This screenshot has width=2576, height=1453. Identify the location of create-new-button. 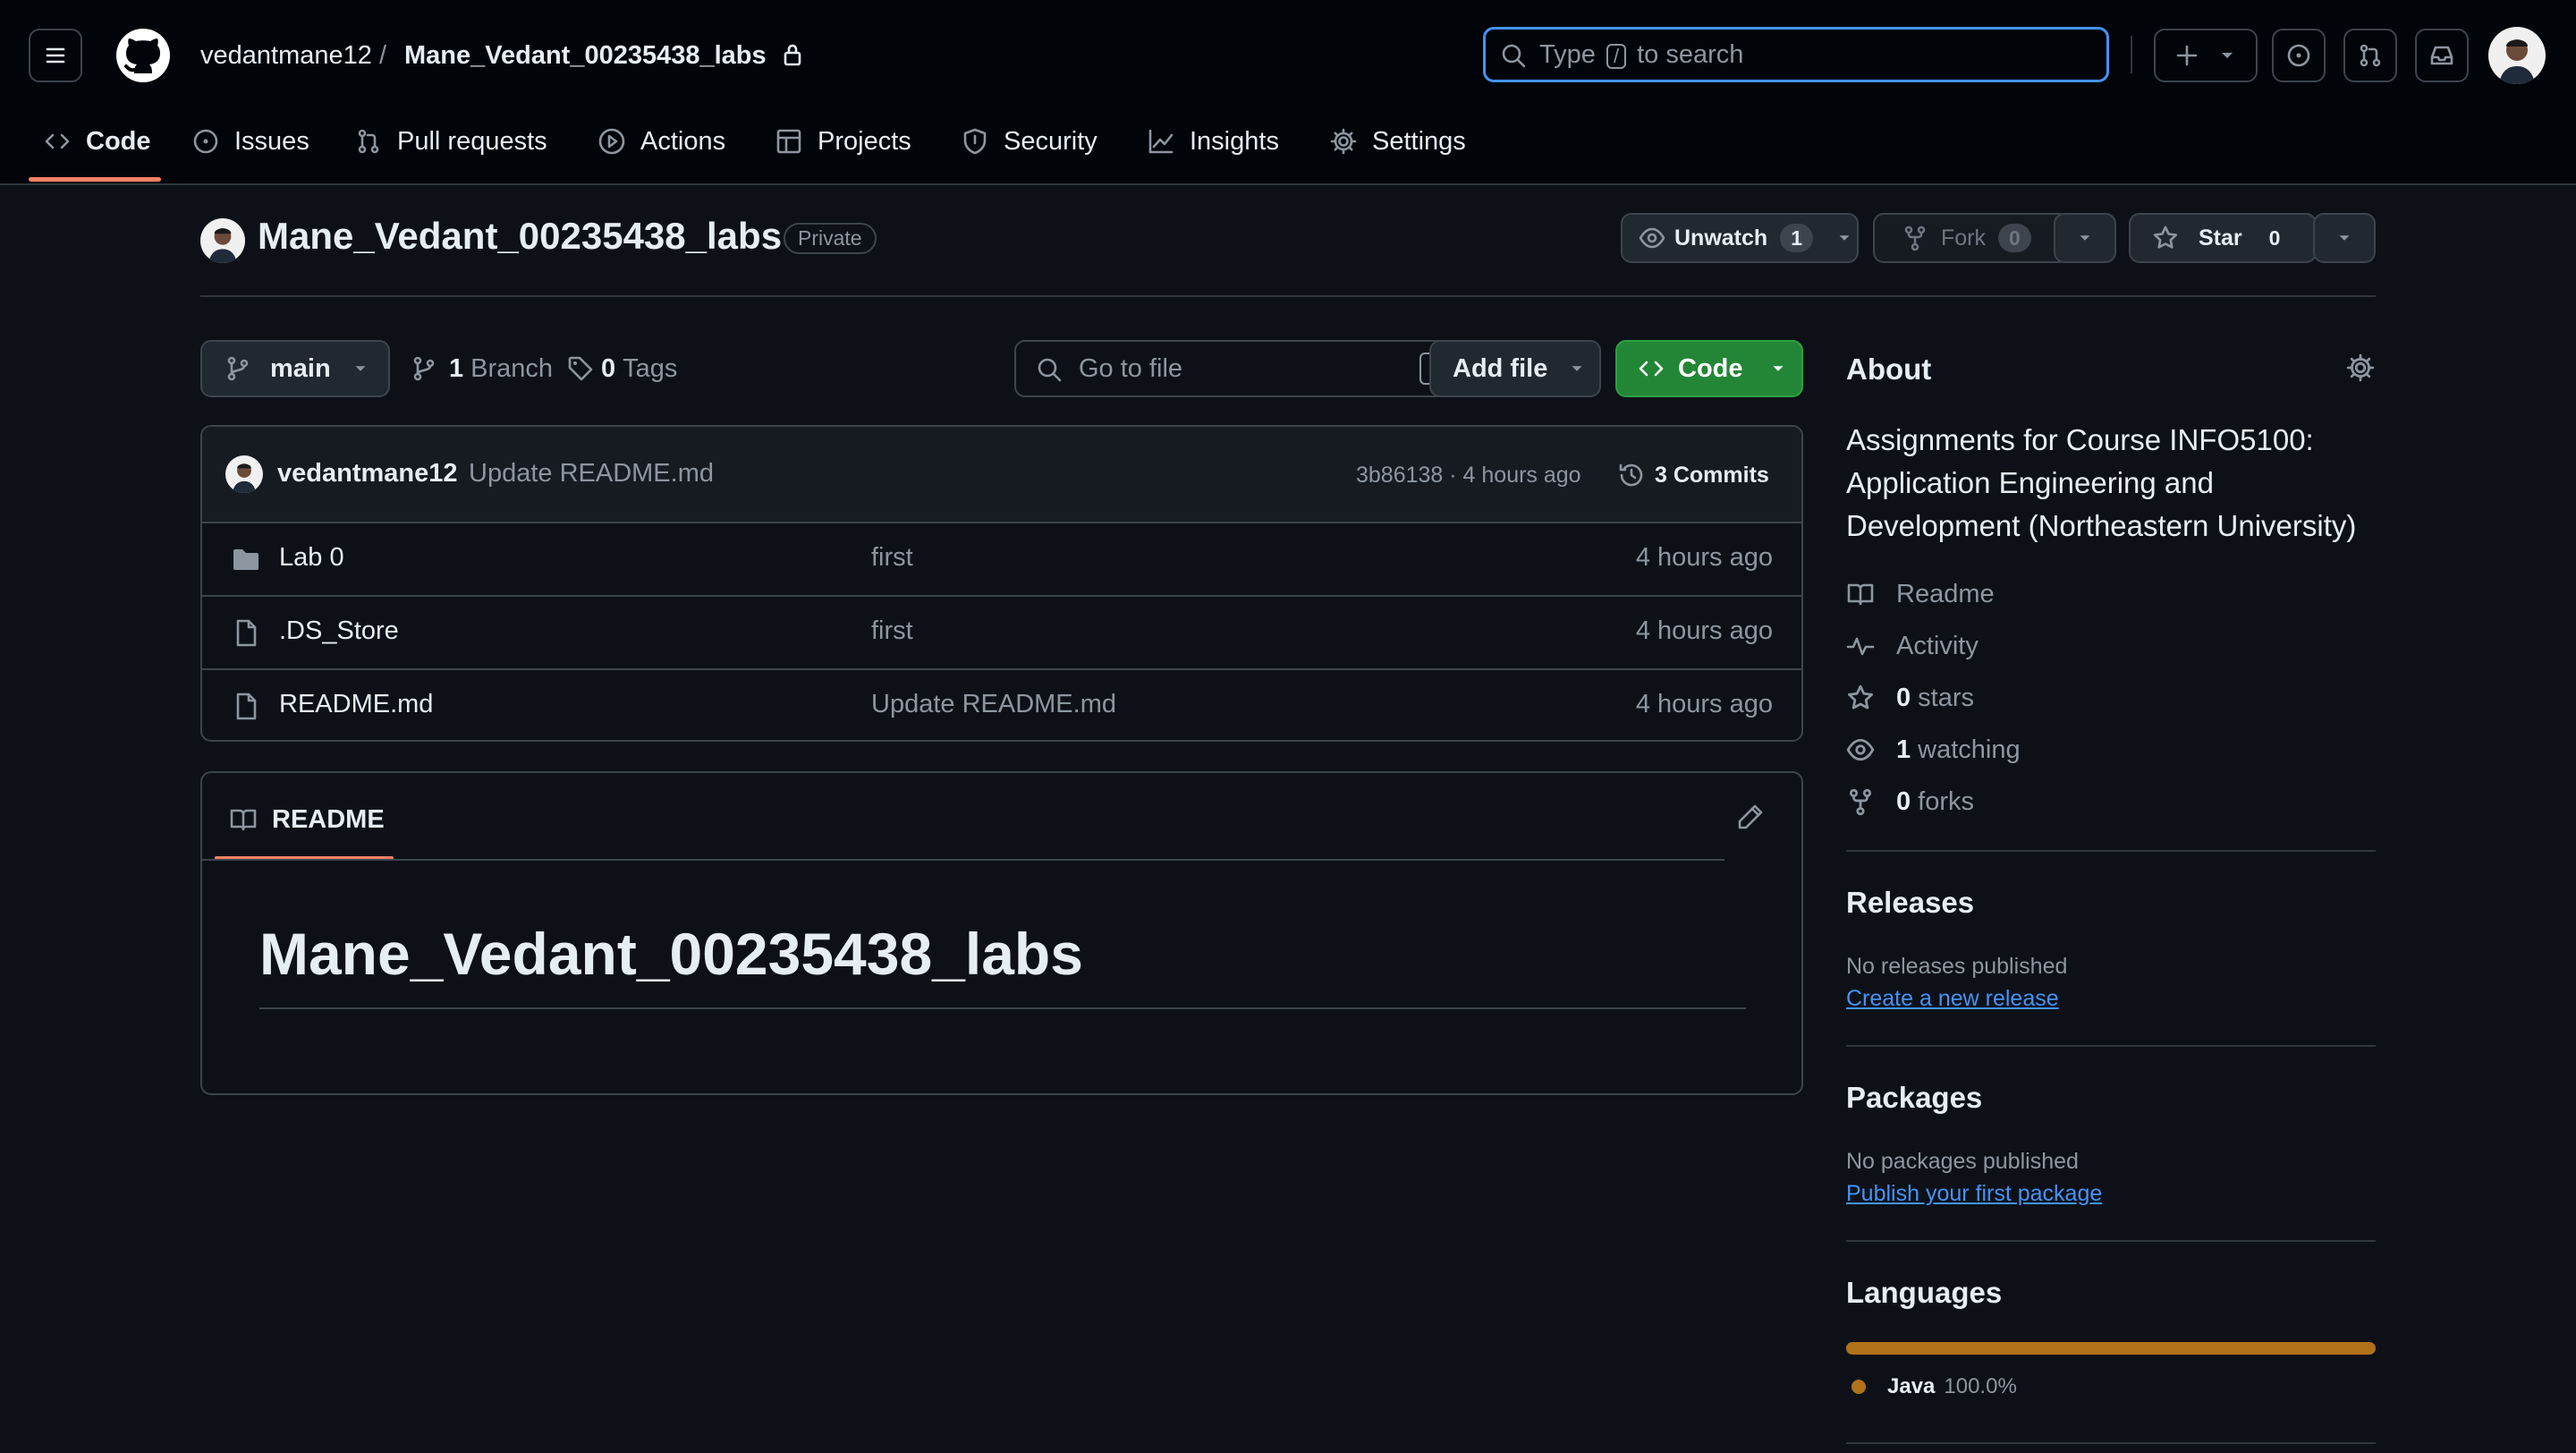
(2206, 55).